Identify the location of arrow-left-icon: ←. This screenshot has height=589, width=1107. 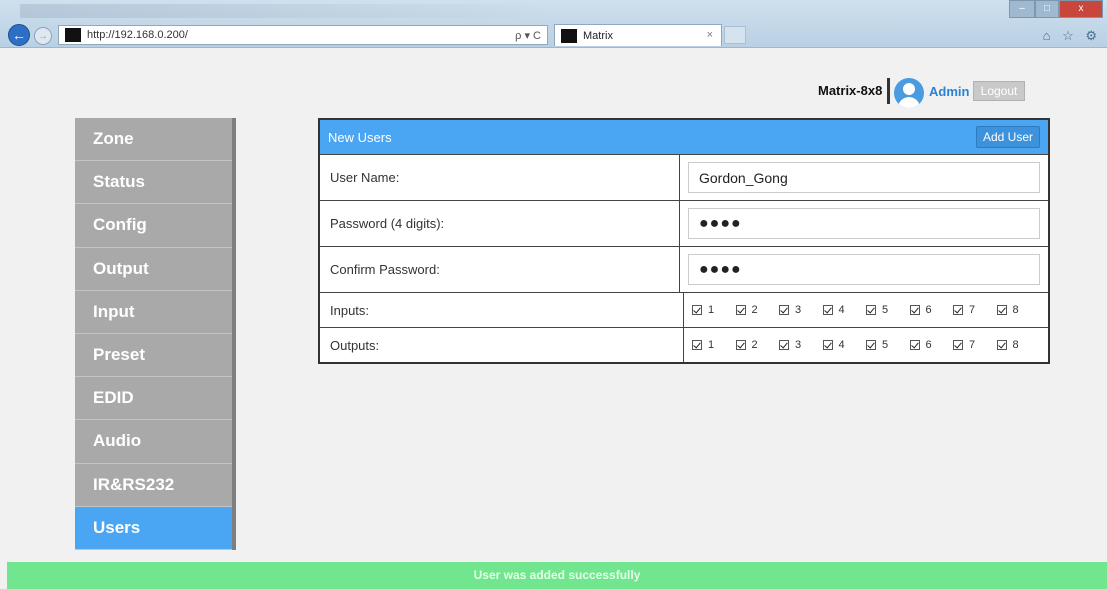
(19, 35).